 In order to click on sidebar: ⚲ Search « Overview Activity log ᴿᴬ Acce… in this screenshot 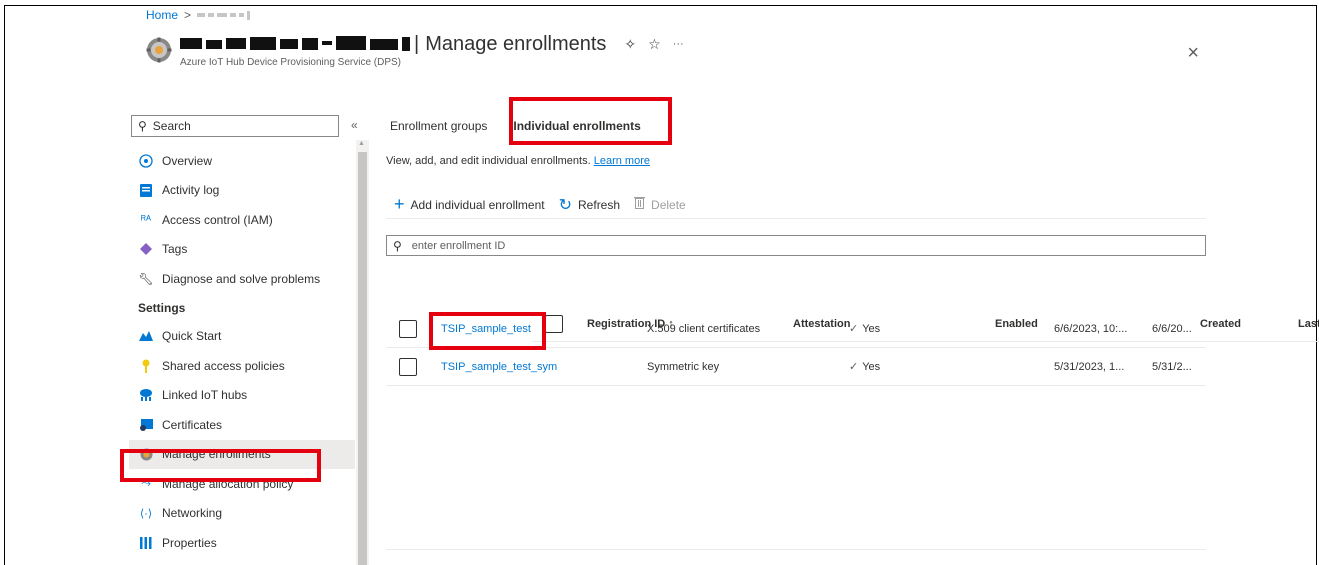, I will do `click(250, 338)`.